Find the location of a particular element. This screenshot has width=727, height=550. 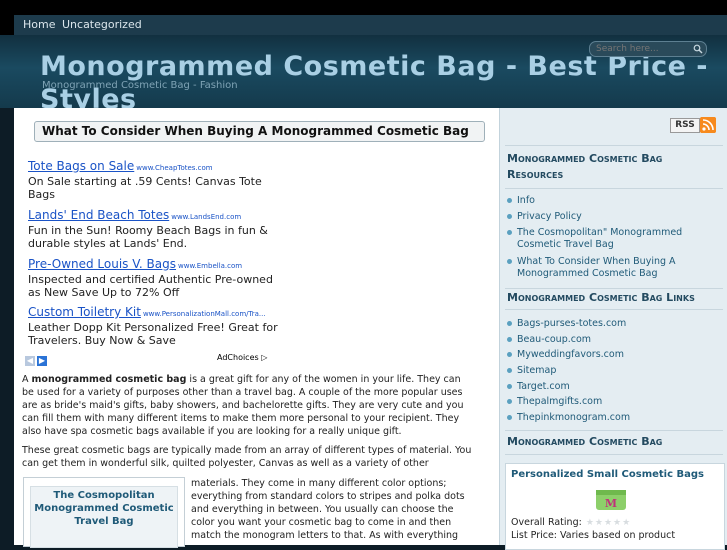

article-keyword: monogrammed cosmetic bag is located at coordinates (109, 379).